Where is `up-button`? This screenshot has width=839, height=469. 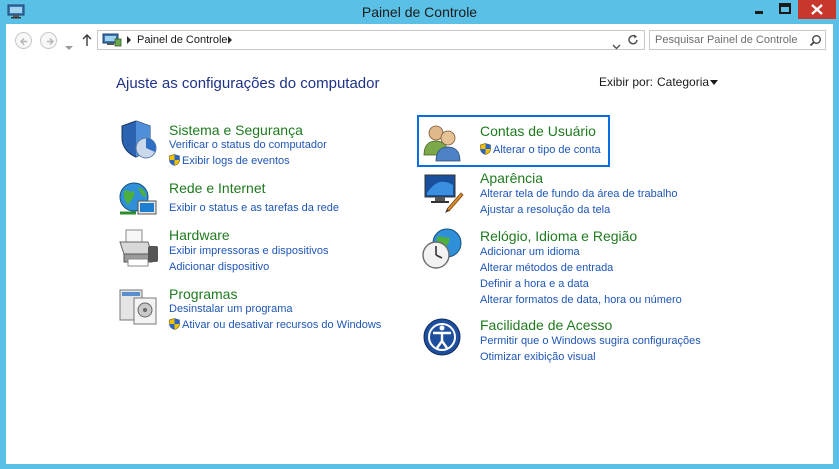 up-button is located at coordinates (87, 42).